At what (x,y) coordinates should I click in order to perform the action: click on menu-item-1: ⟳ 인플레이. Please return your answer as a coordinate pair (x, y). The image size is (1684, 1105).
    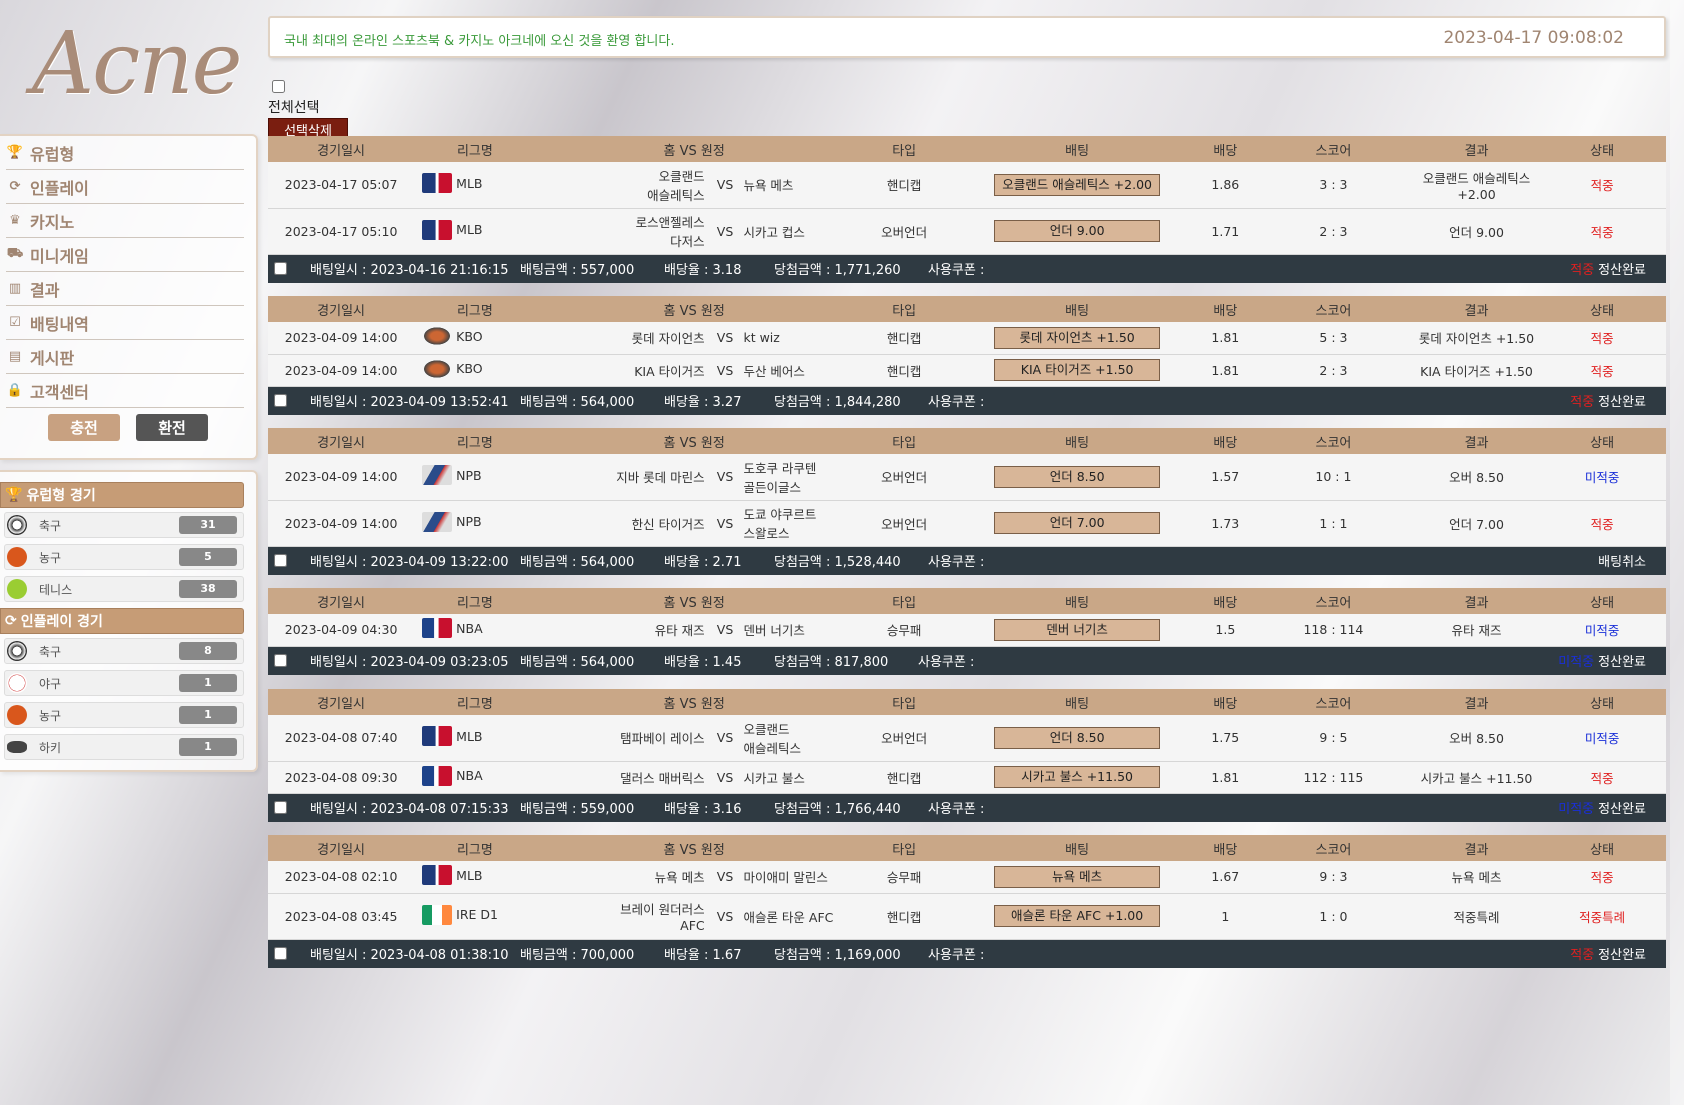
    Looking at the image, I should click on (125, 187).